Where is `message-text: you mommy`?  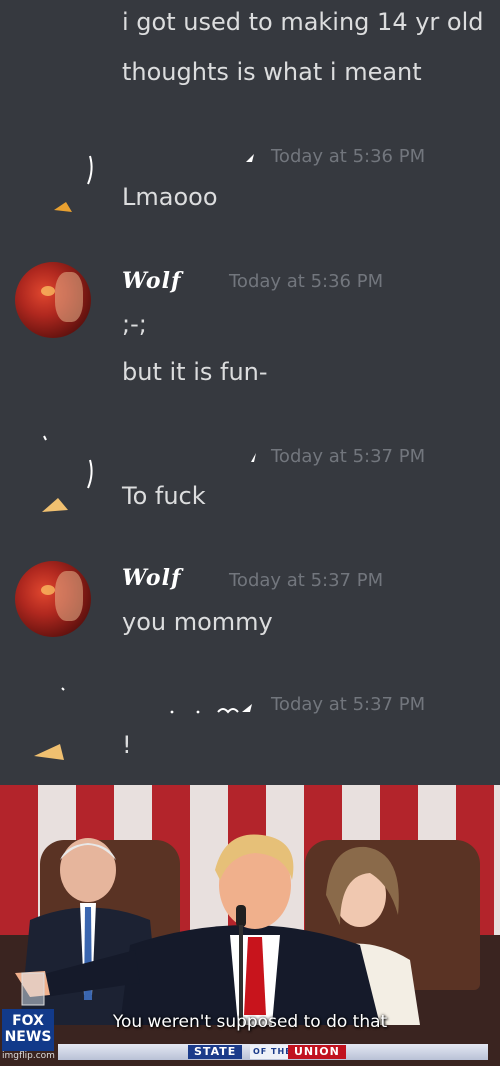
message-text: you mommy is located at coordinates (197, 622).